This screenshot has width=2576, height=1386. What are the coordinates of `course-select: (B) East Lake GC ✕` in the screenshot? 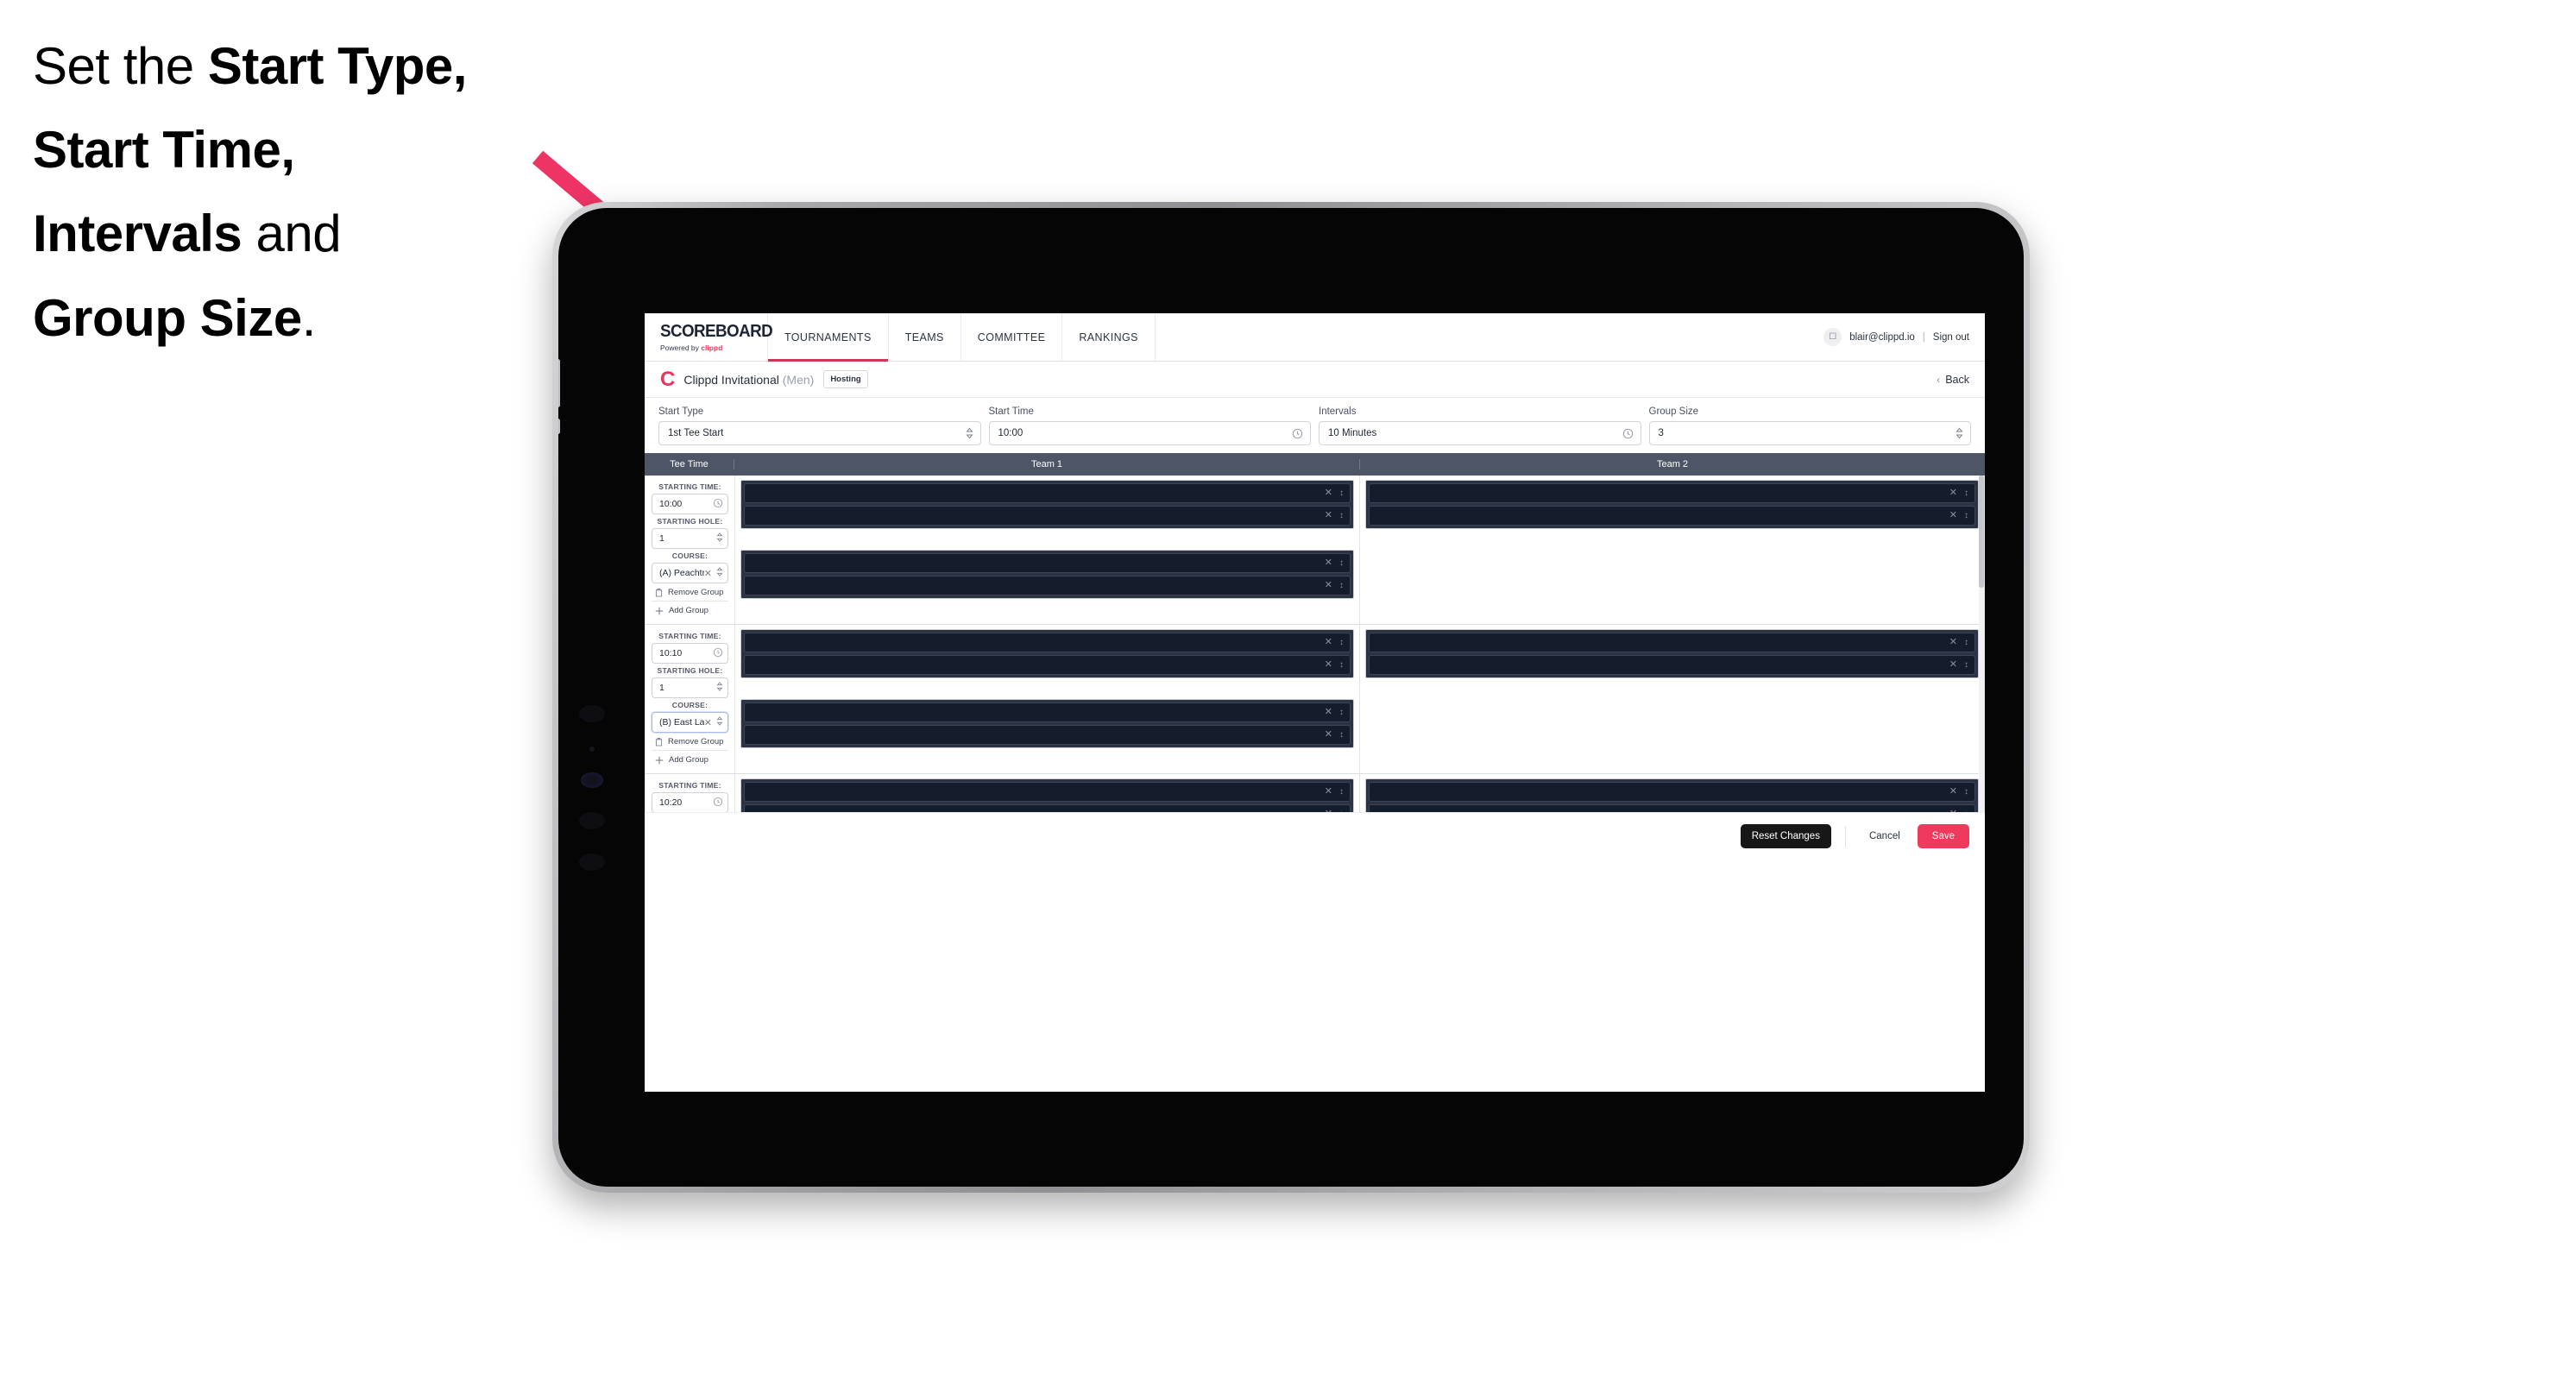 It's located at (690, 723).